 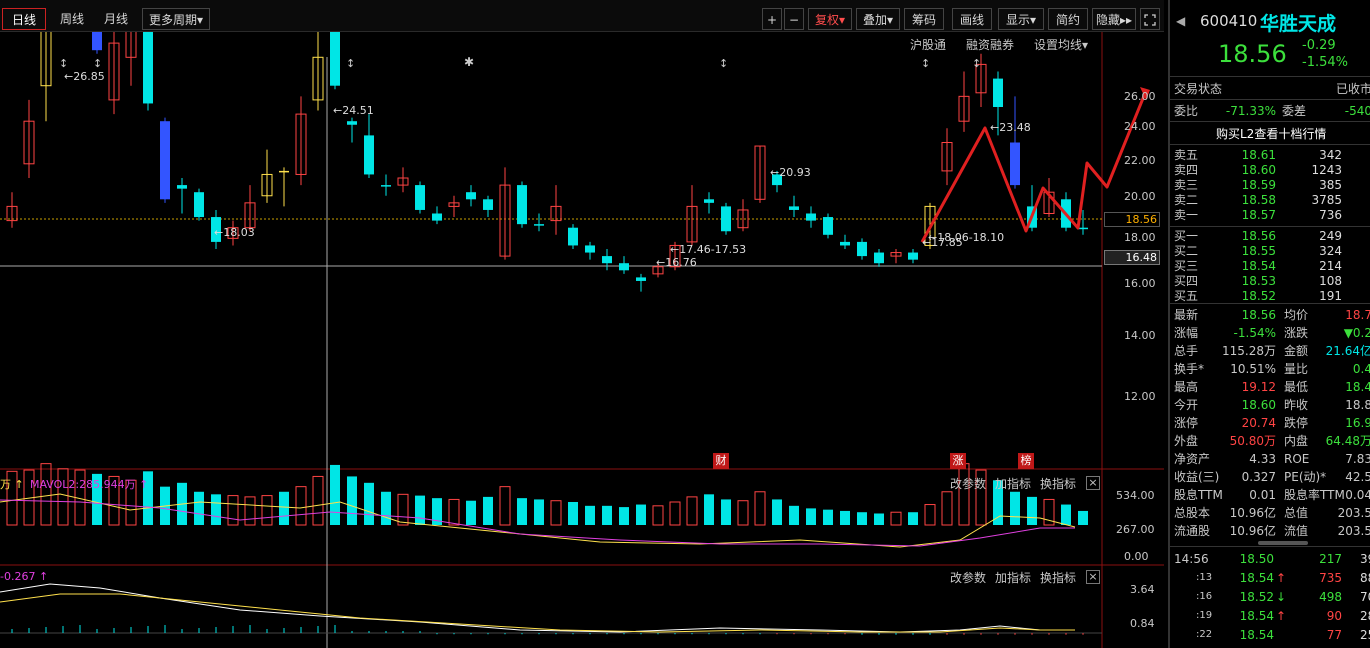 I want to click on macd-axis-top: 3.64, so click(x=1142, y=589).